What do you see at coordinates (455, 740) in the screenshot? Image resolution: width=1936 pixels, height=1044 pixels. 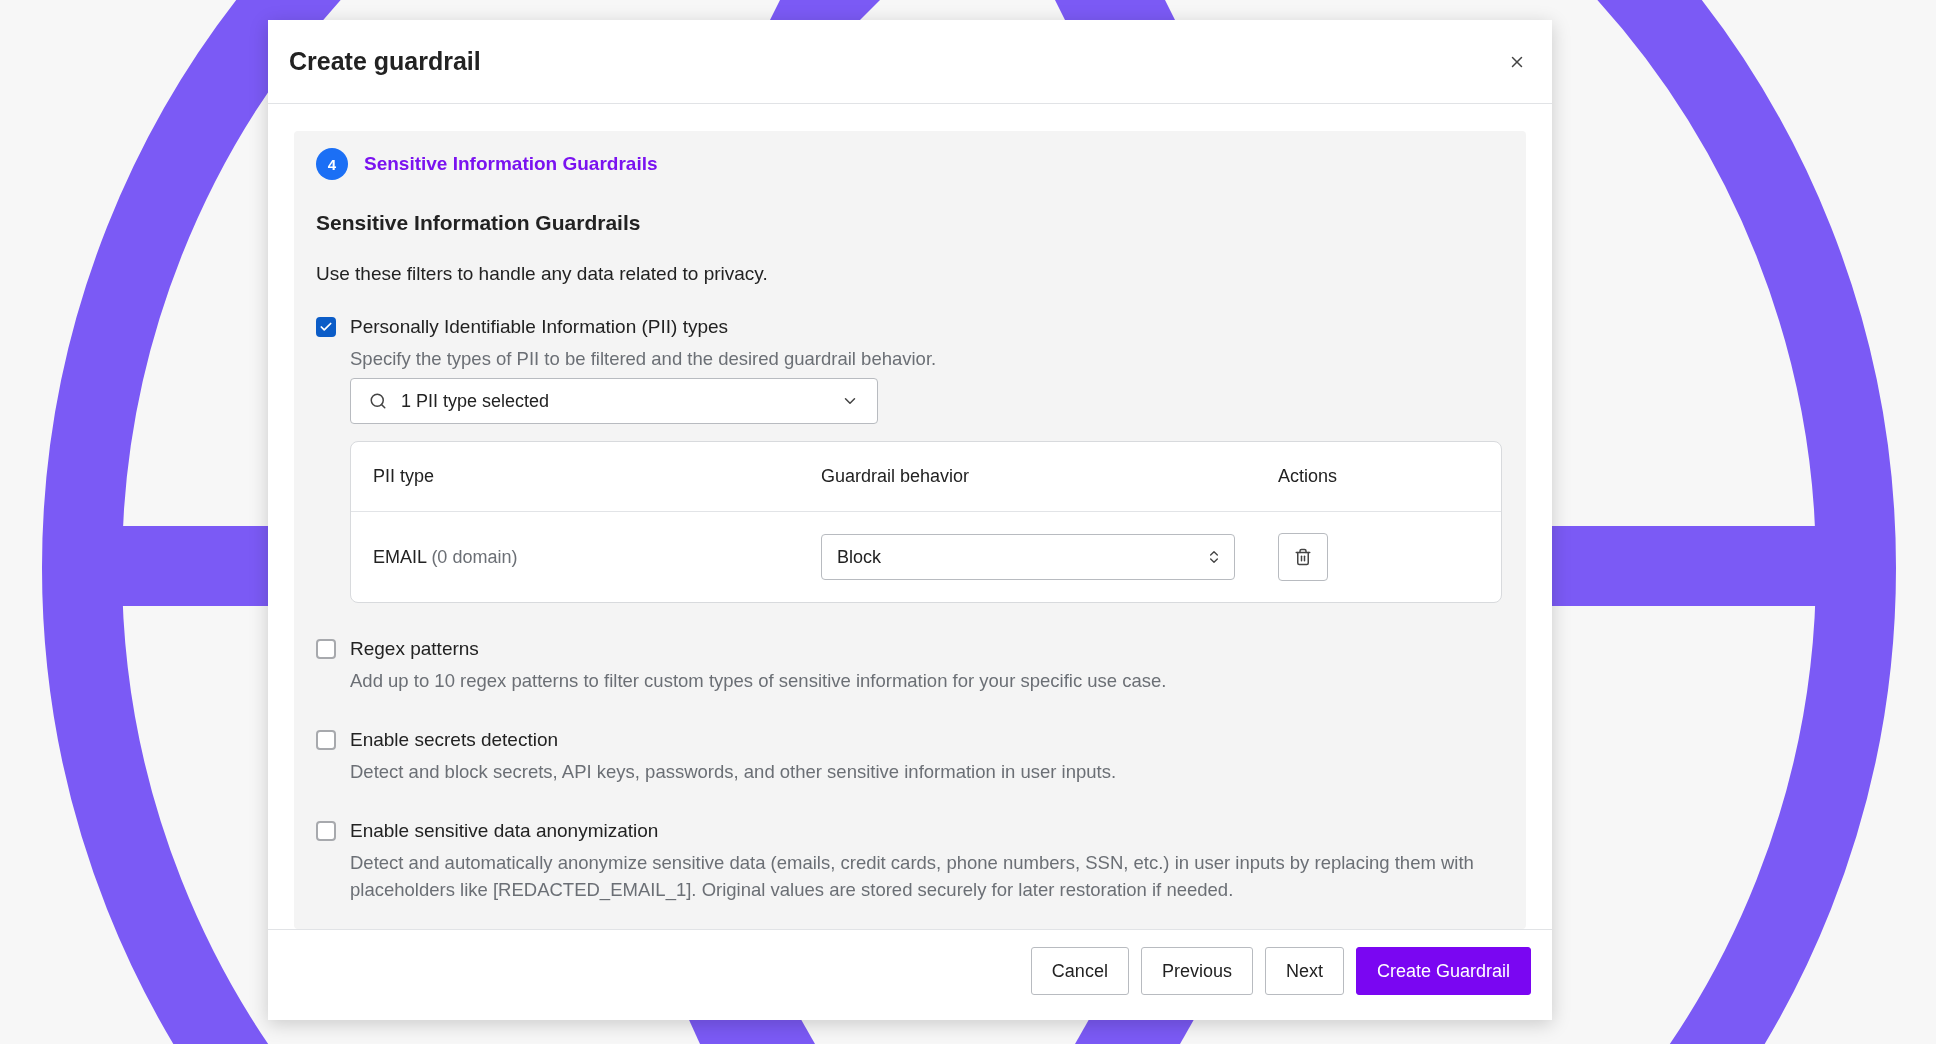 I see `filter-label: Enable secrets detection` at bounding box center [455, 740].